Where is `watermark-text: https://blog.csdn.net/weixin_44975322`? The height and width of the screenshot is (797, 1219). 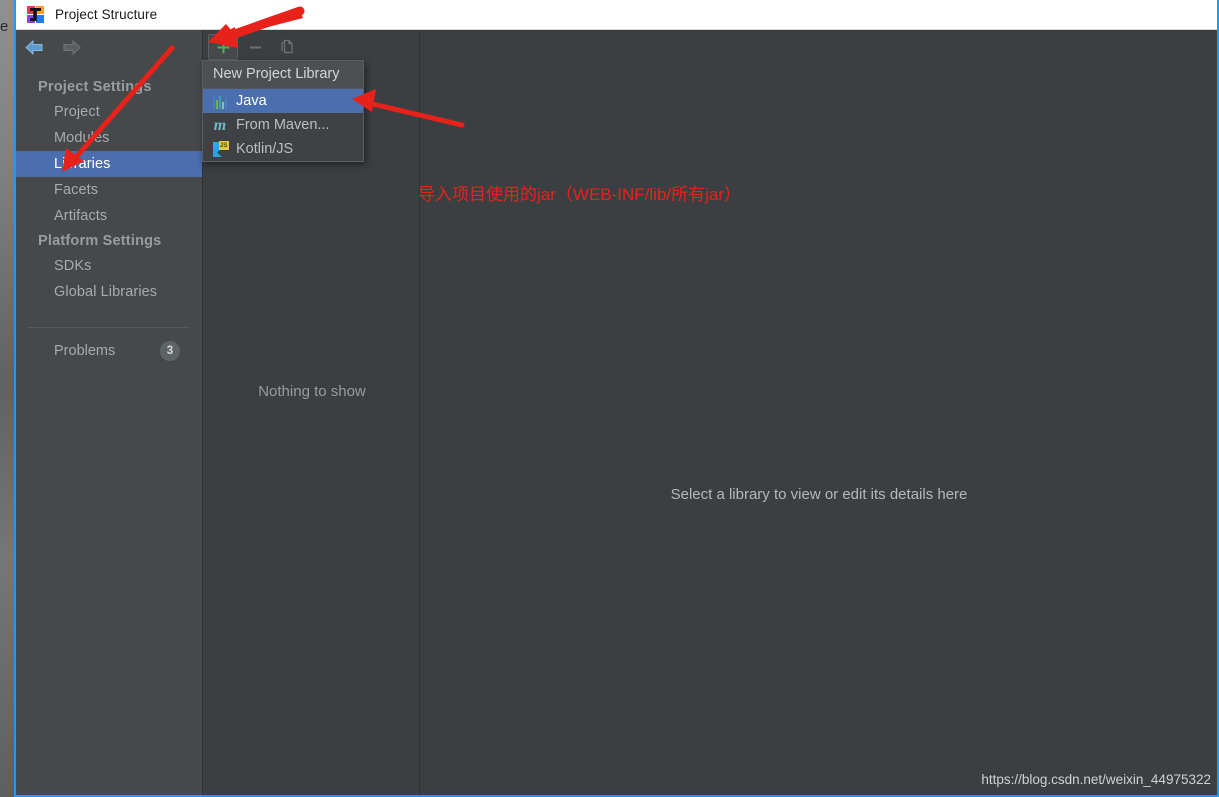
watermark-text: https://blog.csdn.net/weixin_44975322 is located at coordinates (1096, 779).